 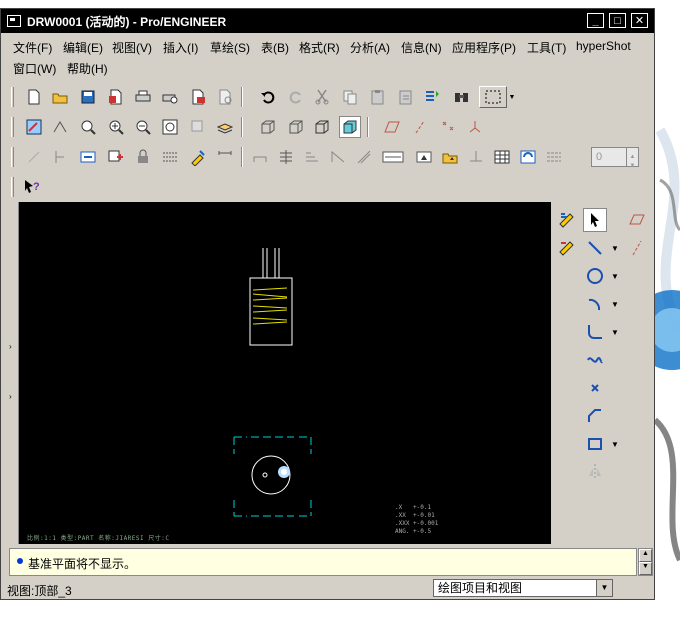 I want to click on rectangle-dropdown-icon: ▼, so click(x=615, y=444).